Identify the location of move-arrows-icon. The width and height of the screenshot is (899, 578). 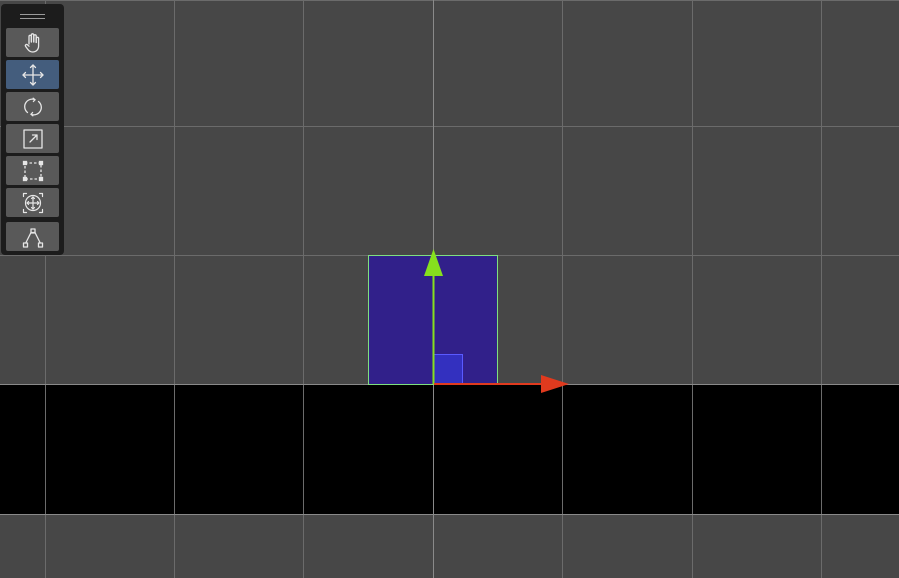
(32, 74).